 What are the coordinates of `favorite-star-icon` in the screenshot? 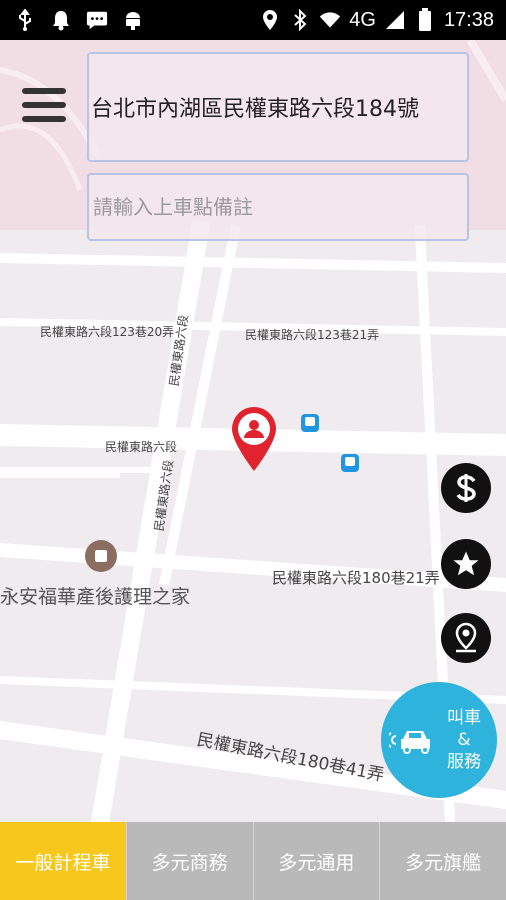 It's located at (466, 563).